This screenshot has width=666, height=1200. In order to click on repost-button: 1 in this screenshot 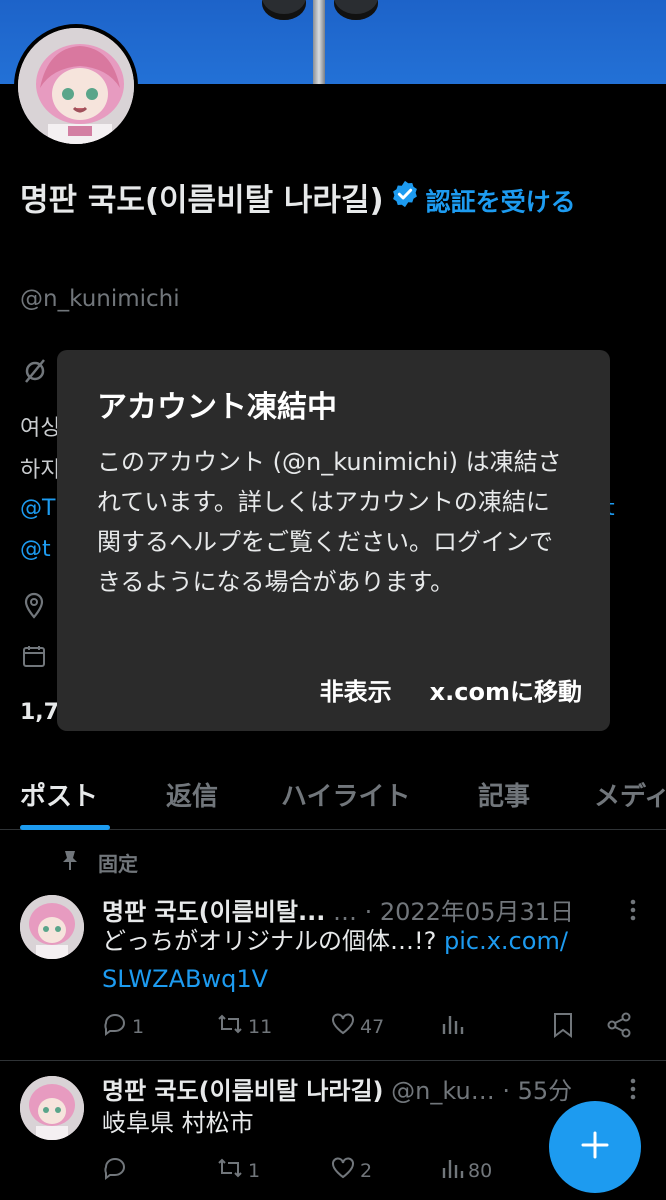, I will do `click(238, 1170)`.